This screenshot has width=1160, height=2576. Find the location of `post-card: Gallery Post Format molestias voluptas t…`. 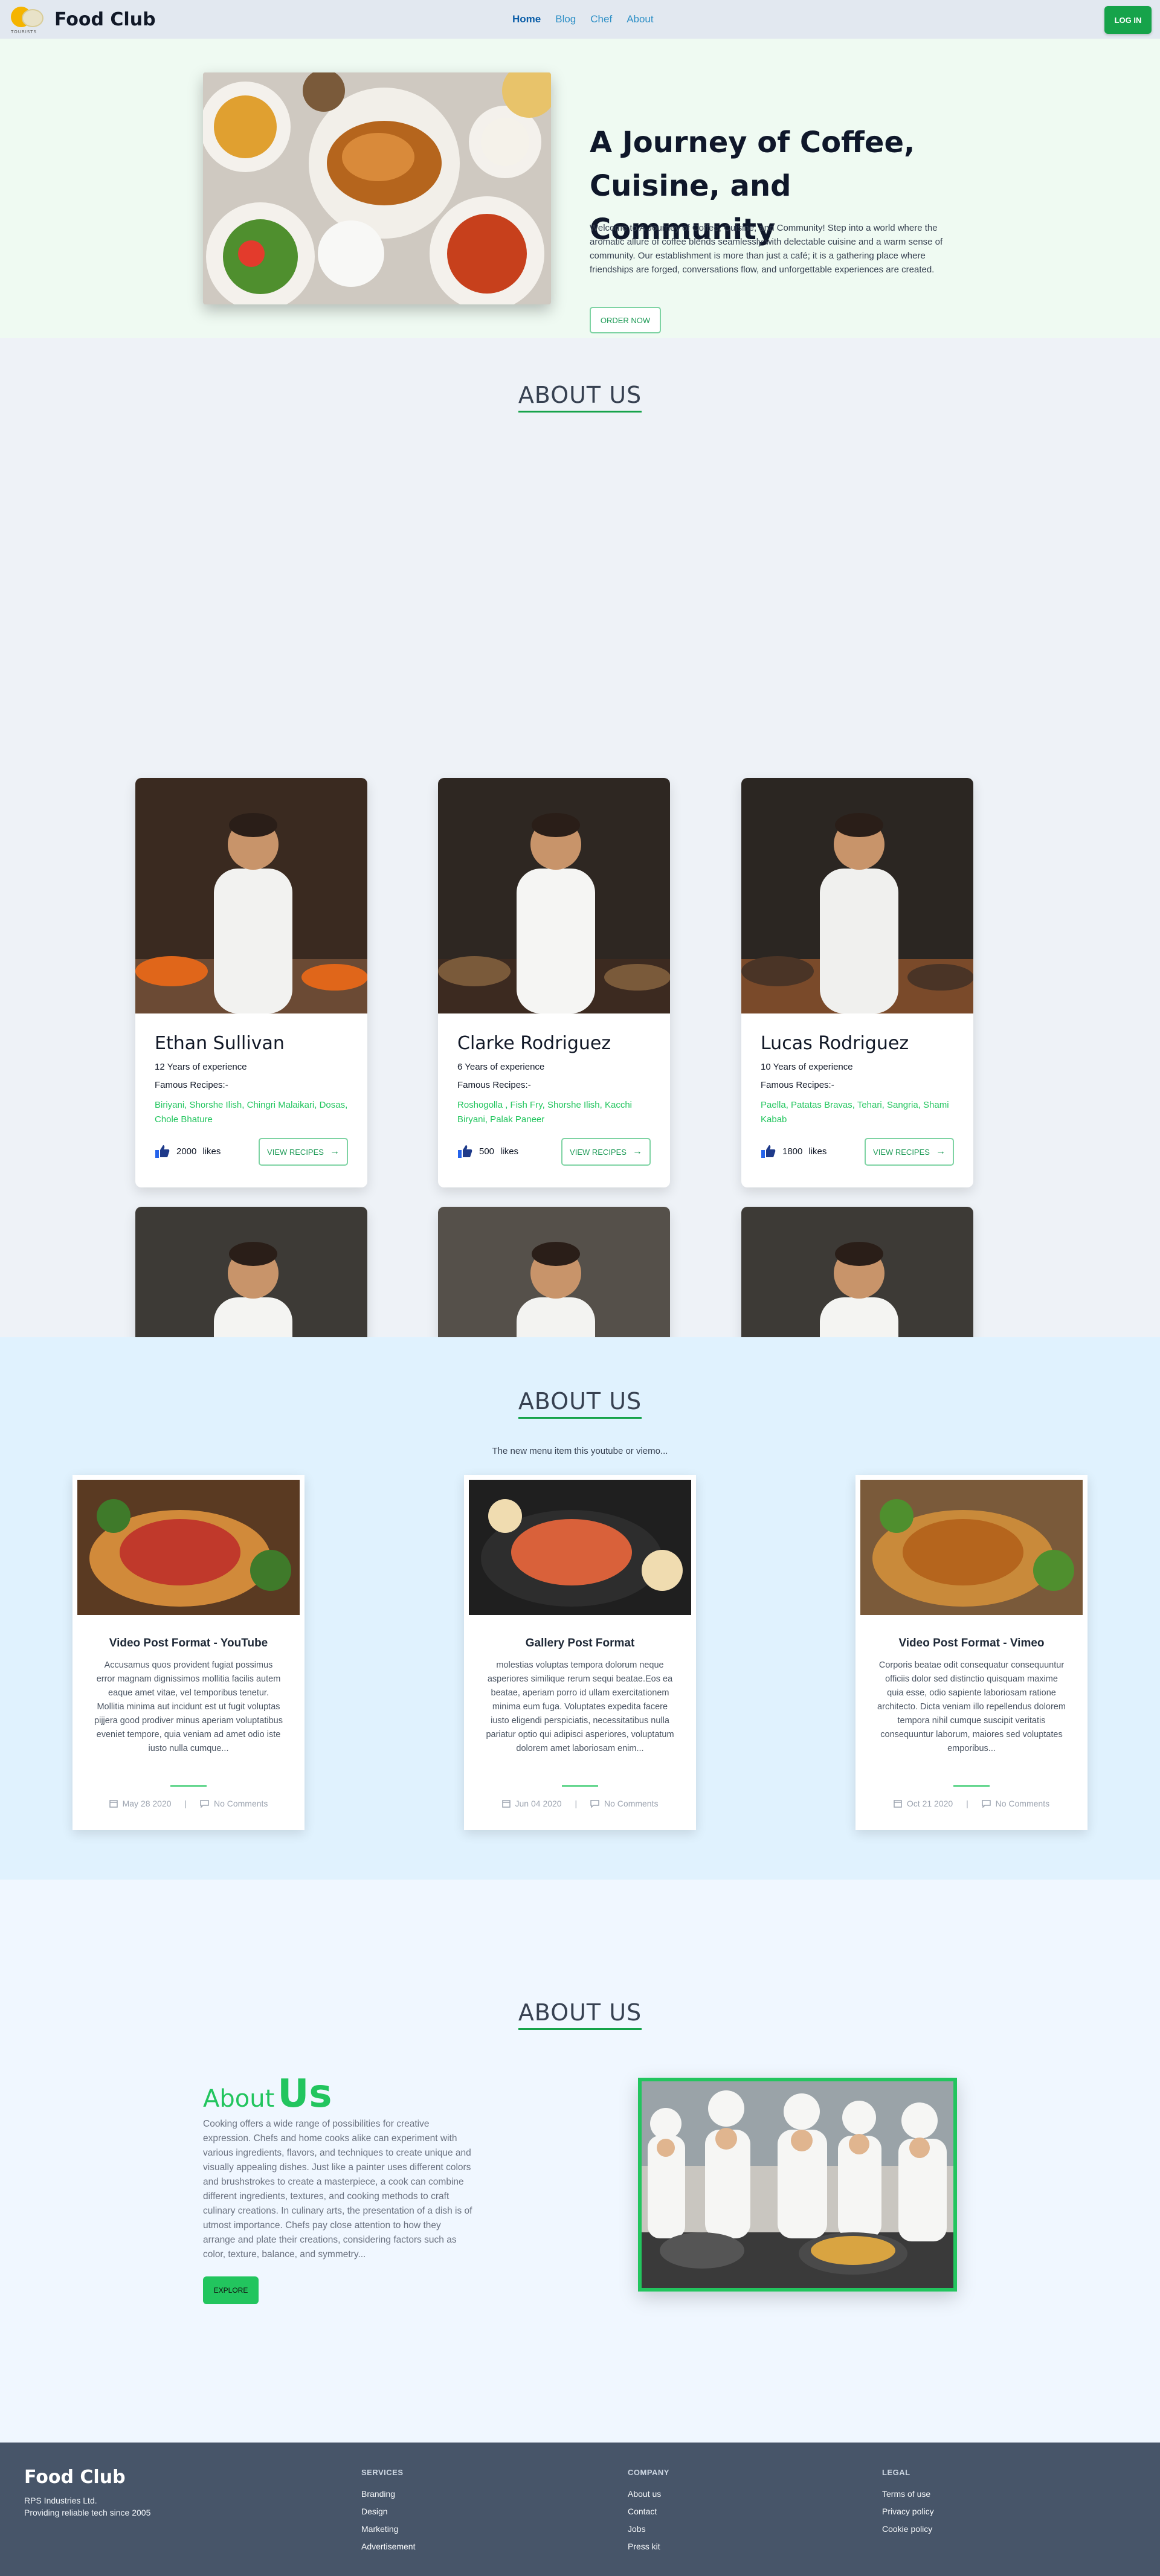

post-card: Gallery Post Format molestias voluptas t… is located at coordinates (580, 1652).